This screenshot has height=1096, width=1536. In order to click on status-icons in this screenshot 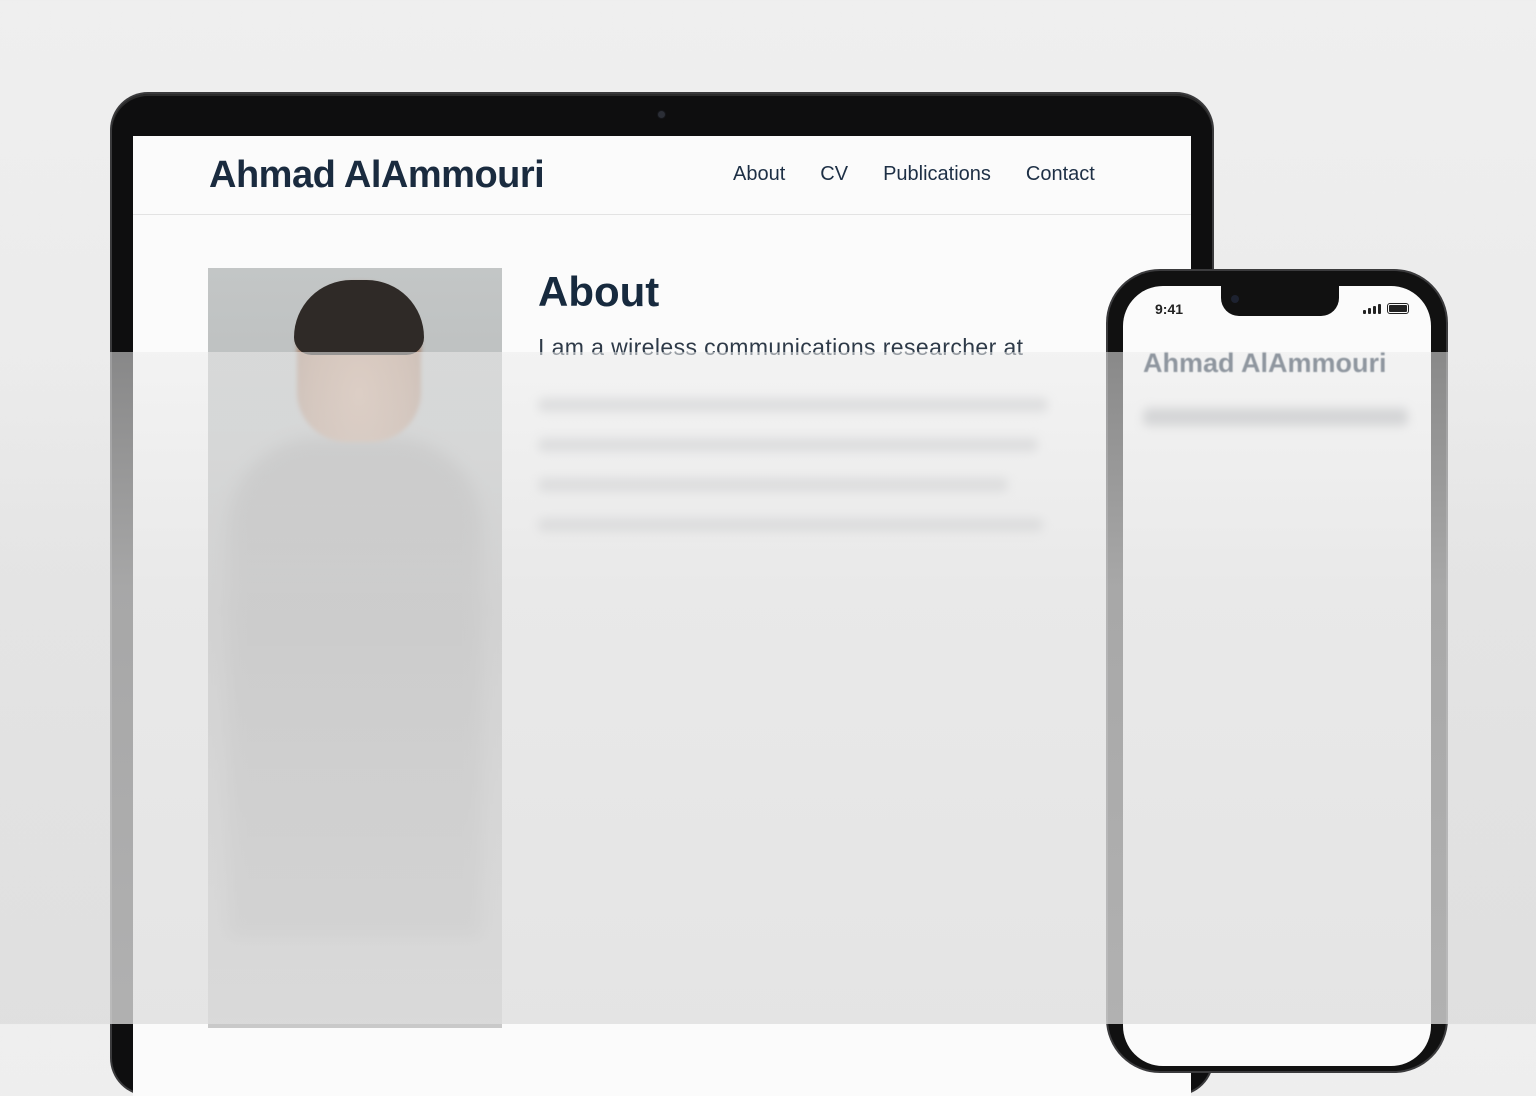, I will do `click(1386, 308)`.